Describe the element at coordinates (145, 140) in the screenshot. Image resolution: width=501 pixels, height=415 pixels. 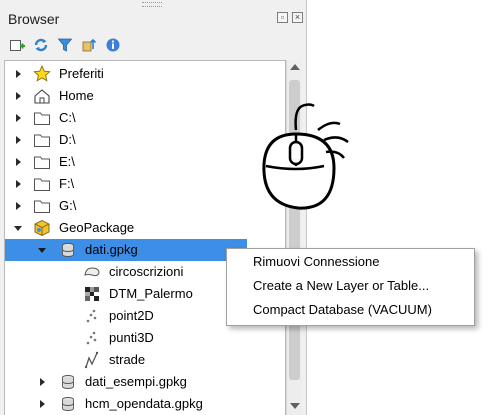
I see `tree-item-drive-d: D:\` at that location.